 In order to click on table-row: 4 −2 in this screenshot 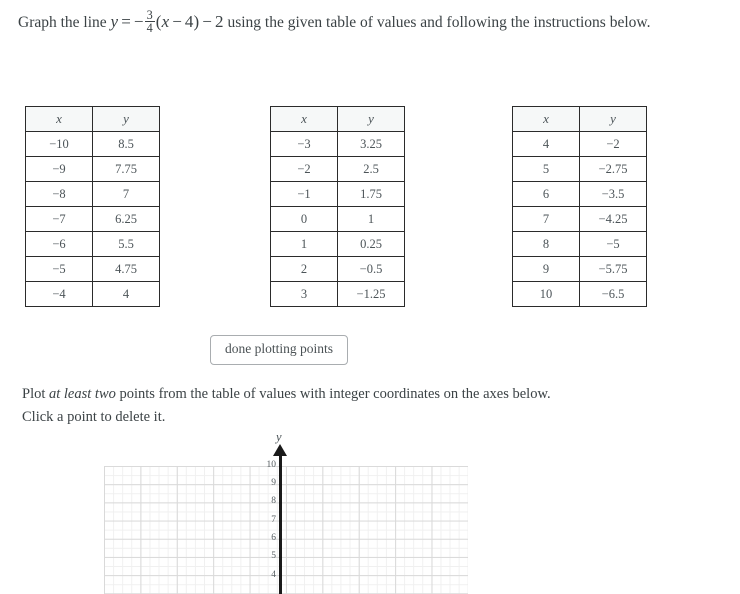, I will do `click(579, 144)`.